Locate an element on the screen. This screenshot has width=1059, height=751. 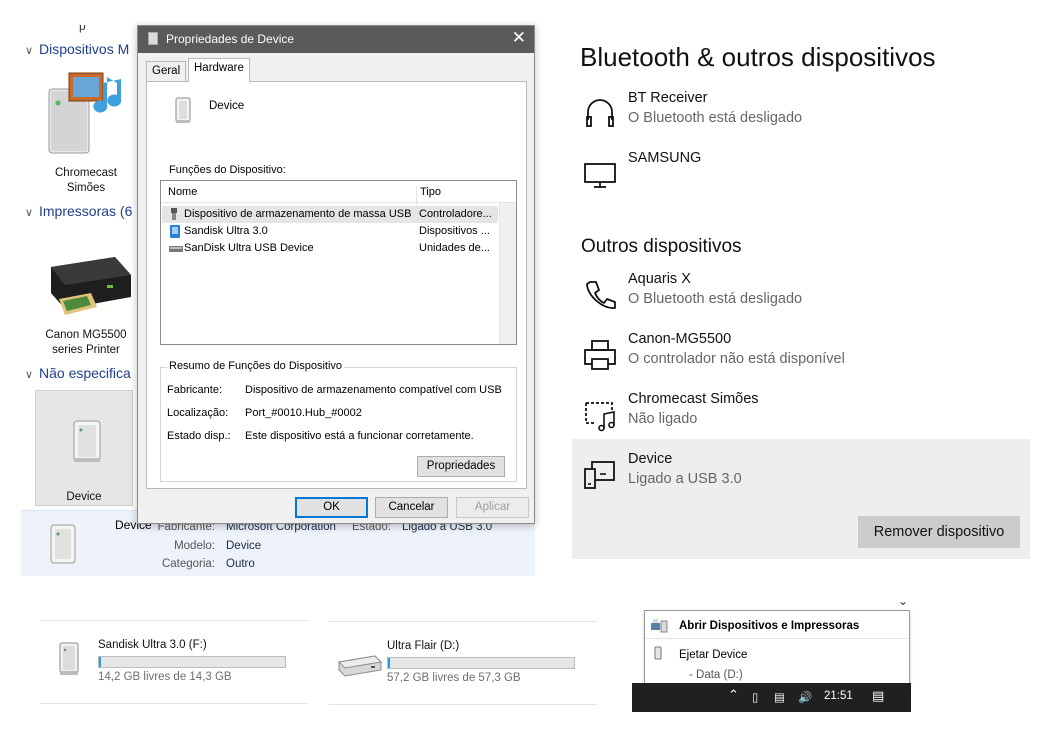
eject-subitem: - Data (D:) is located at coordinates (777, 675).